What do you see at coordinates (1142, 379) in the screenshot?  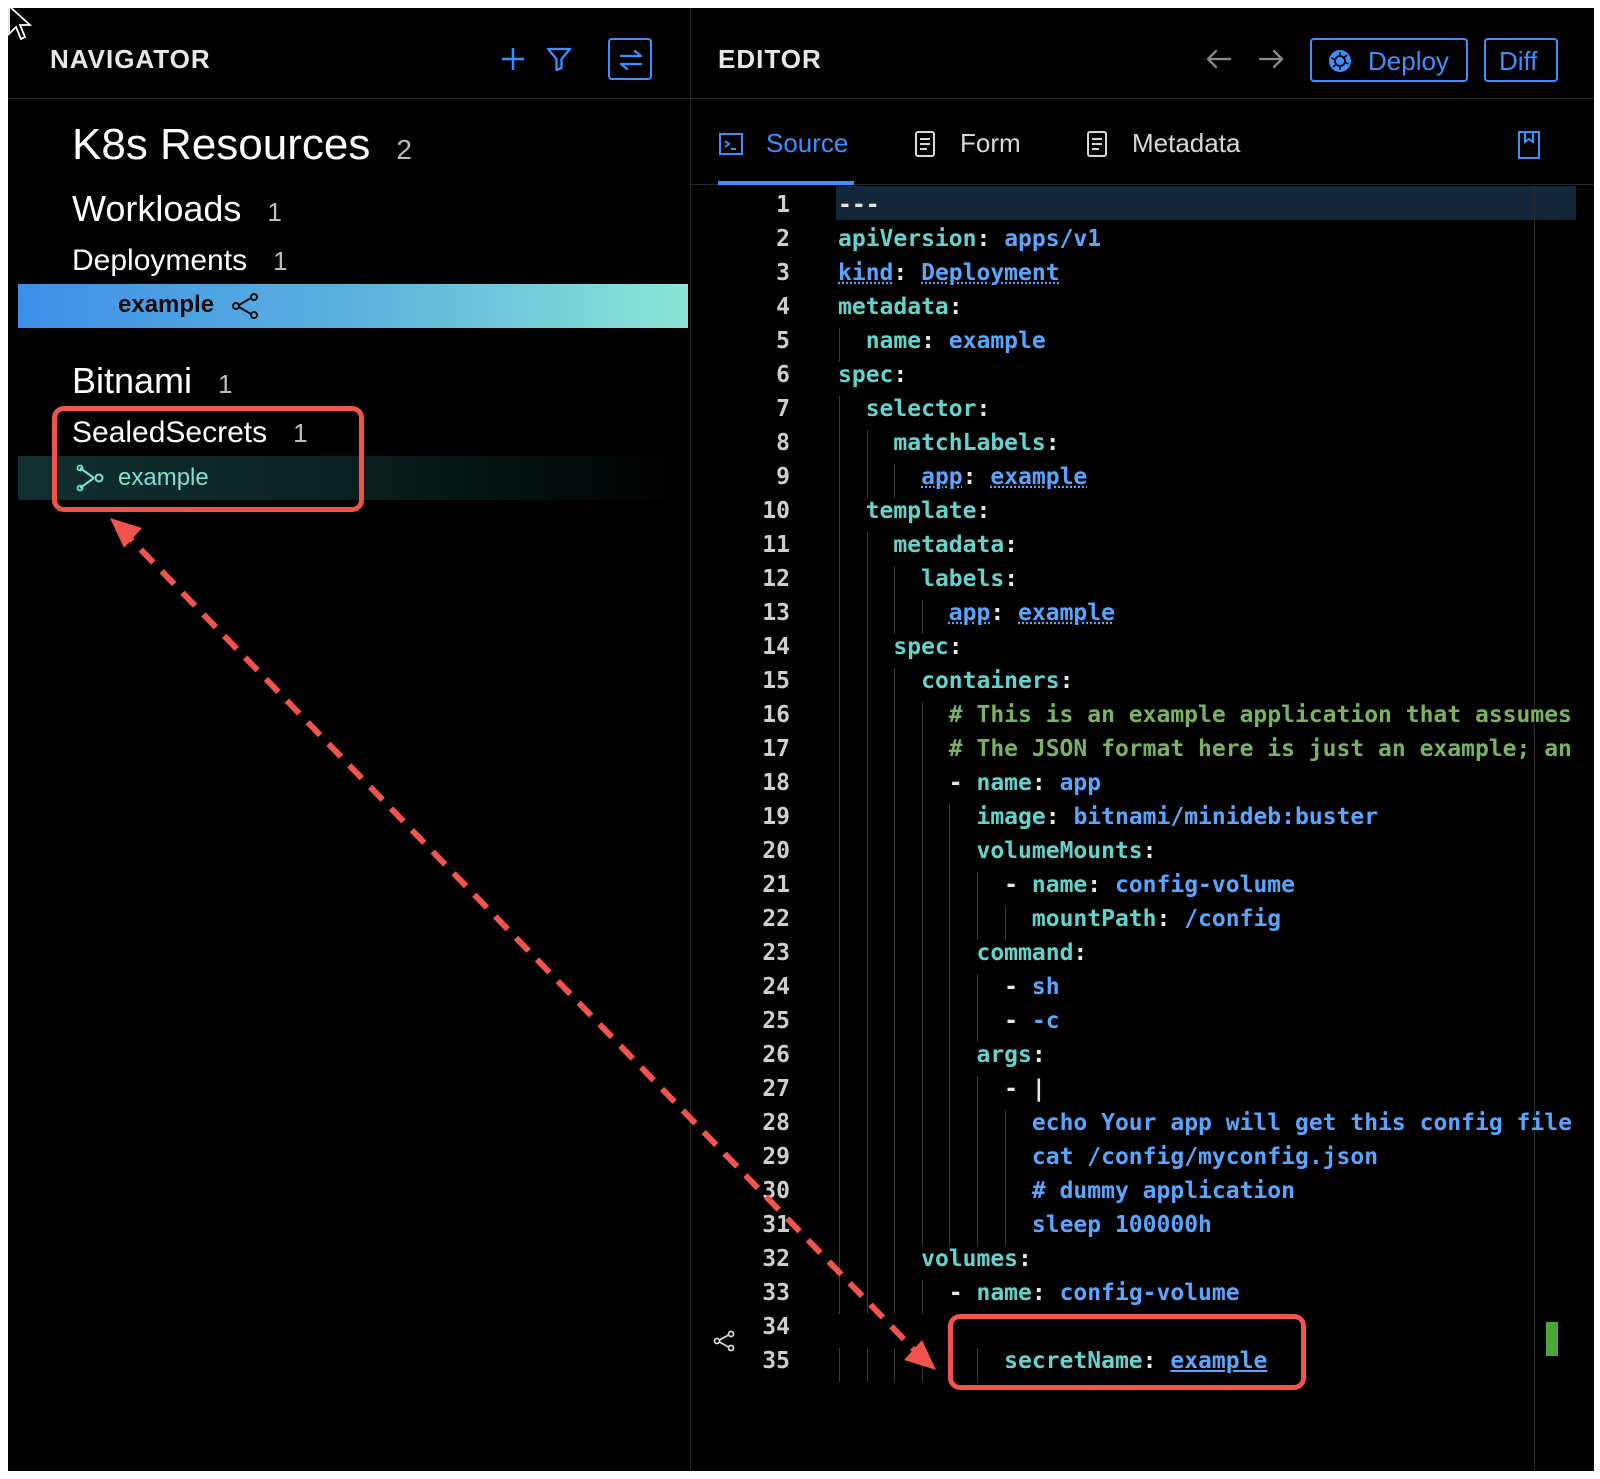 I see `code-line: 6 spec:` at bounding box center [1142, 379].